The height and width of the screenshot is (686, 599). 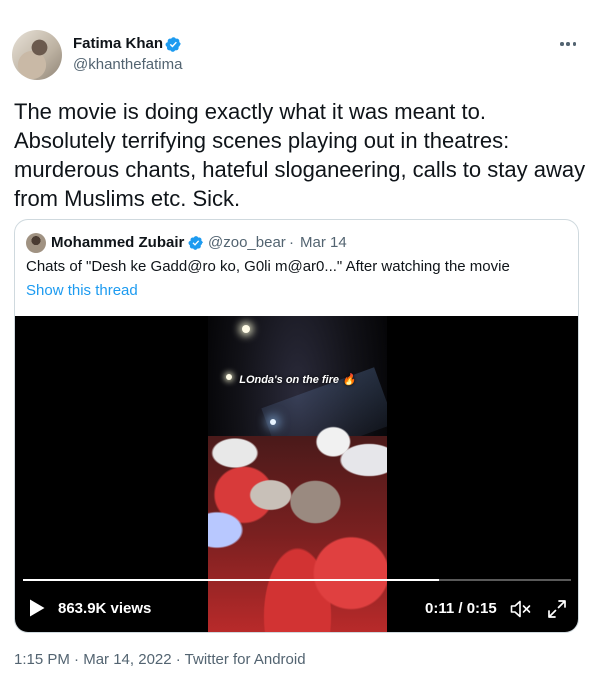 What do you see at coordinates (521, 609) in the screenshot?
I see `mute-icon` at bounding box center [521, 609].